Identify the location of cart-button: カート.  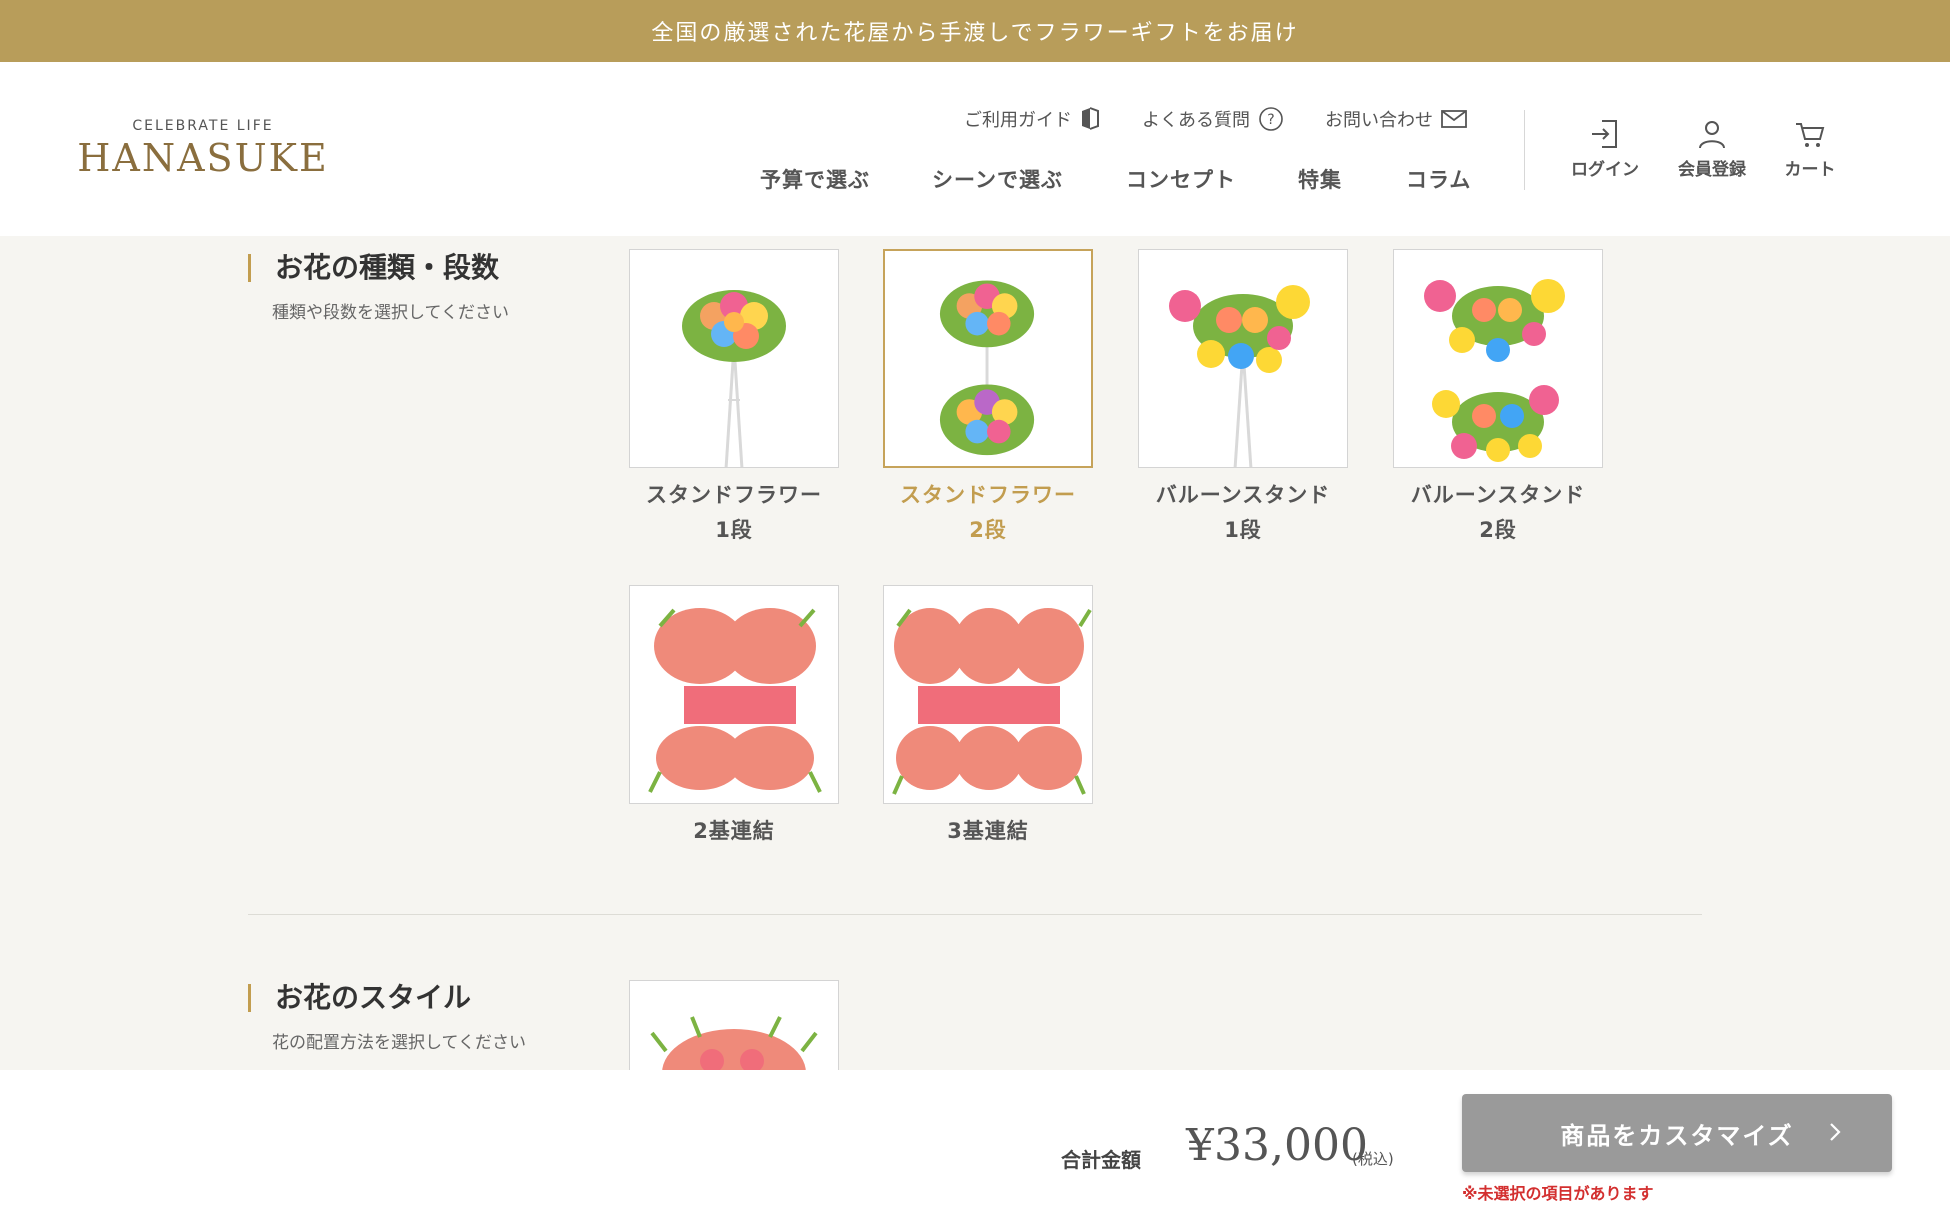
(1810, 148).